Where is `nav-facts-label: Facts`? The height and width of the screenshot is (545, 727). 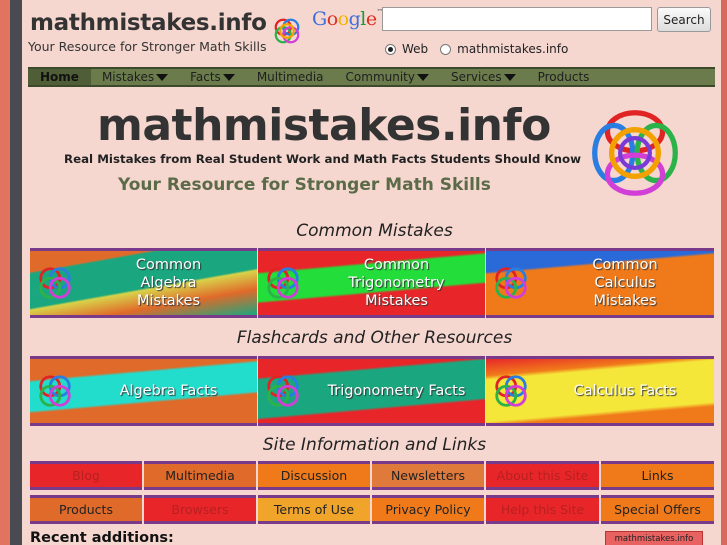 nav-facts-label: Facts is located at coordinates (205, 77).